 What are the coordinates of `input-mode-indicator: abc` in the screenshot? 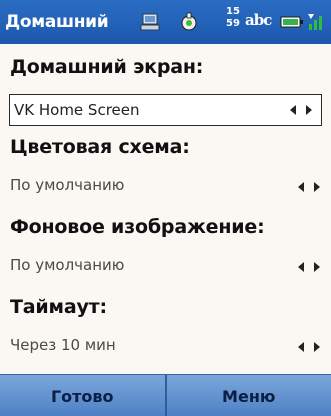 It's located at (258, 20).